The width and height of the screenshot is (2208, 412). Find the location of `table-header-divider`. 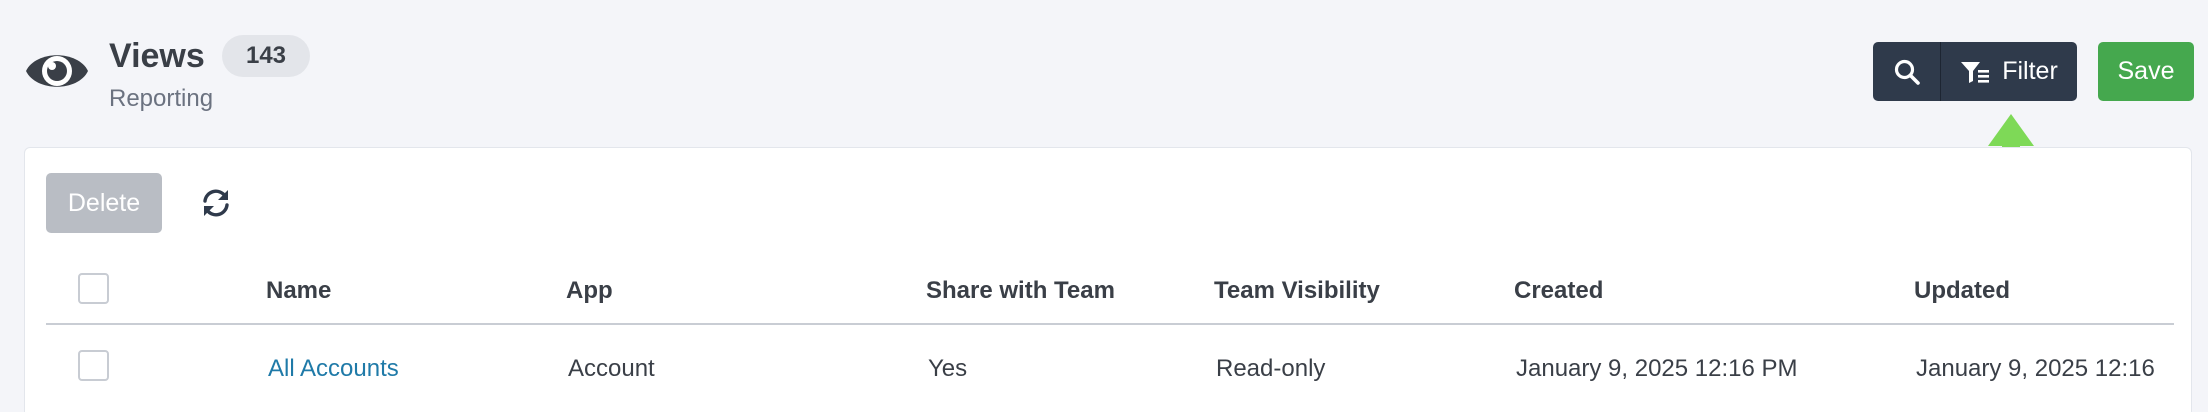

table-header-divider is located at coordinates (1110, 324).